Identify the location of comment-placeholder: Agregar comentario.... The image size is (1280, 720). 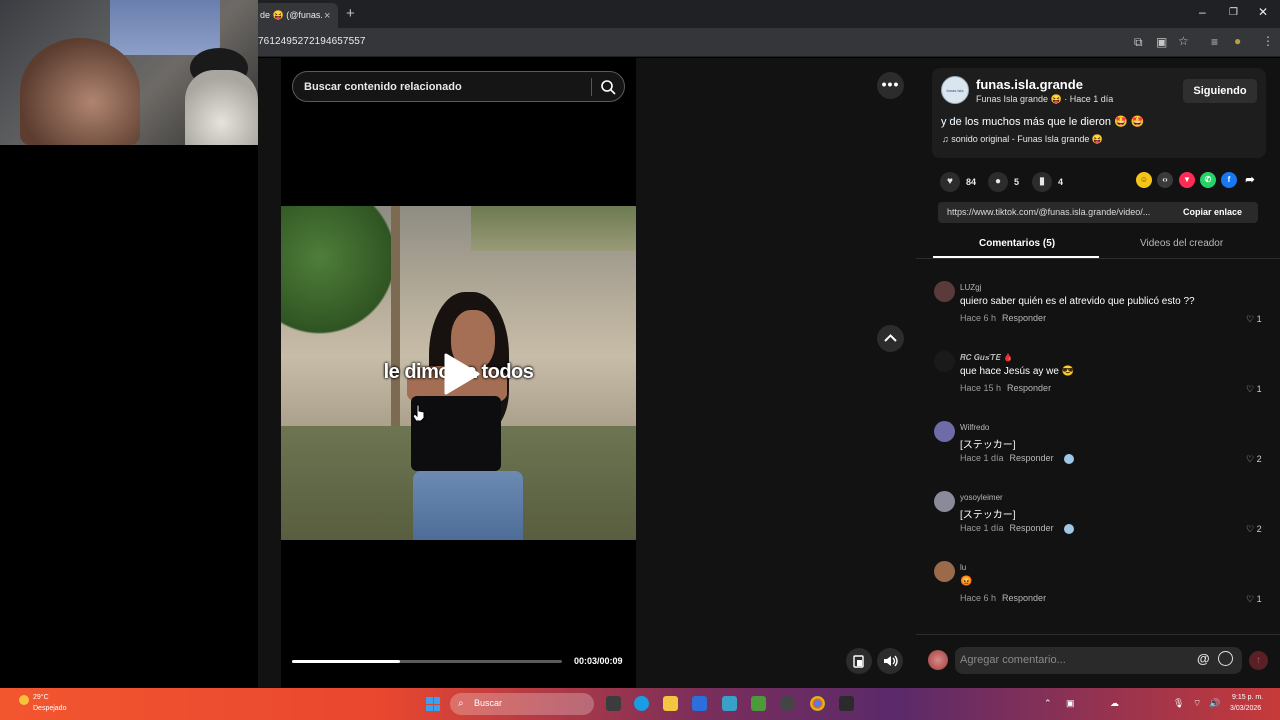
(1013, 660).